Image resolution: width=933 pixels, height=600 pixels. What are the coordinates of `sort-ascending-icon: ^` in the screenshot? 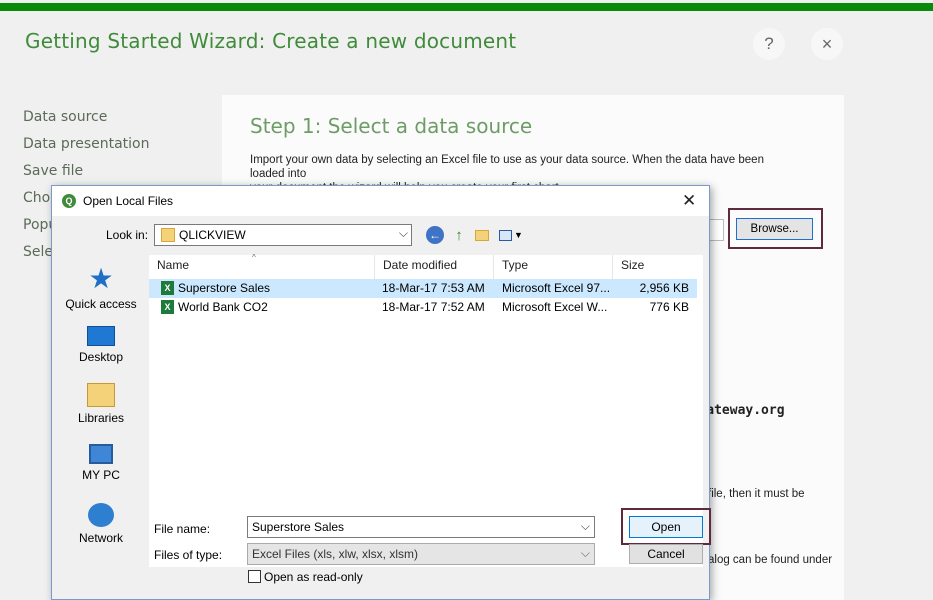 It's located at (254, 257).